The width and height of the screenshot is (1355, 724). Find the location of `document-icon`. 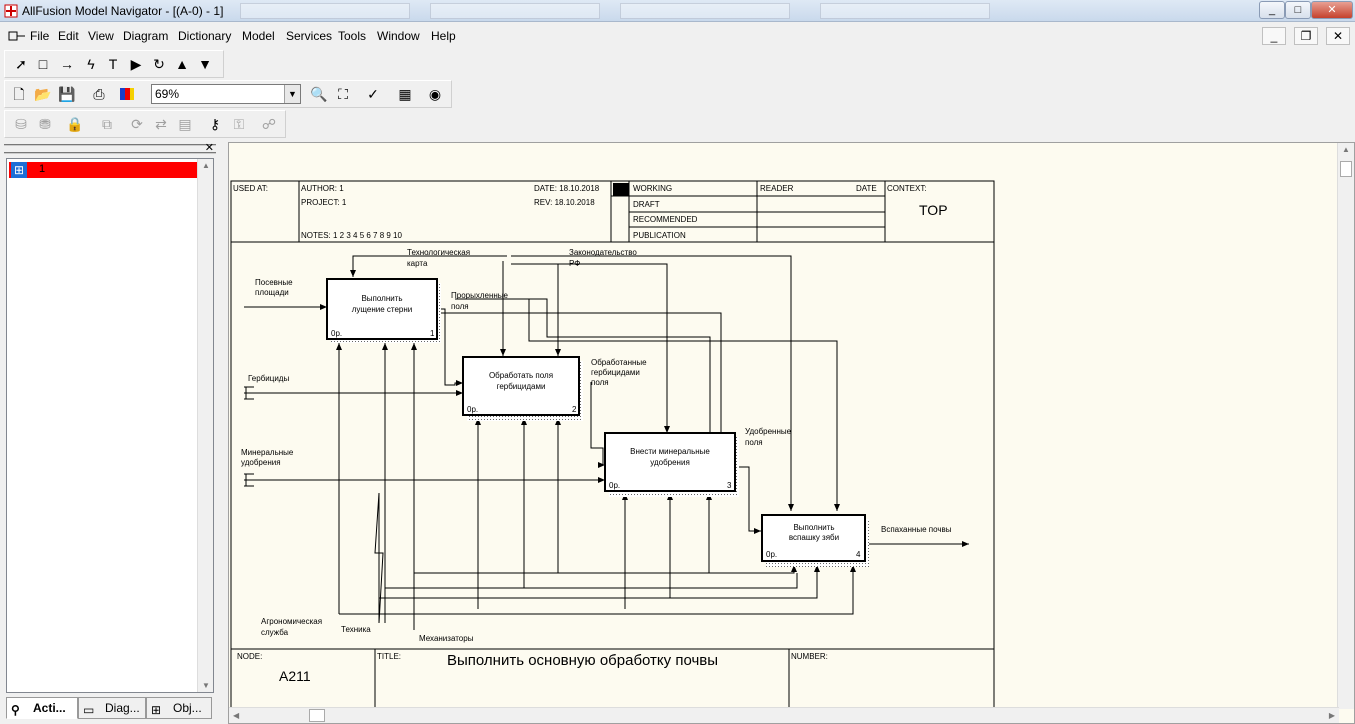

document-icon is located at coordinates (17, 36).